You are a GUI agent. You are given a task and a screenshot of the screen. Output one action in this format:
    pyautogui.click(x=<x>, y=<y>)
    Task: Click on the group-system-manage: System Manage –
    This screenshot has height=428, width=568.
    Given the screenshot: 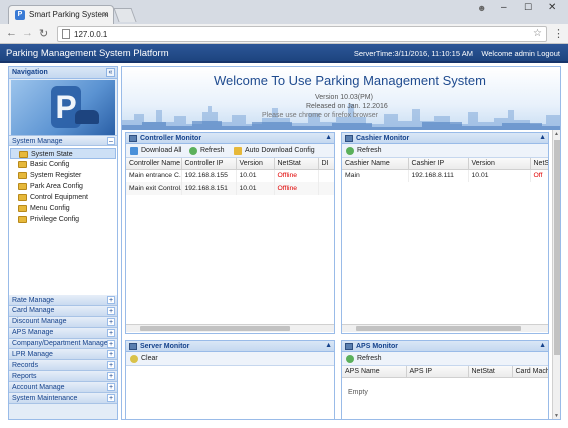 What is the action you would take?
    pyautogui.click(x=63, y=140)
    